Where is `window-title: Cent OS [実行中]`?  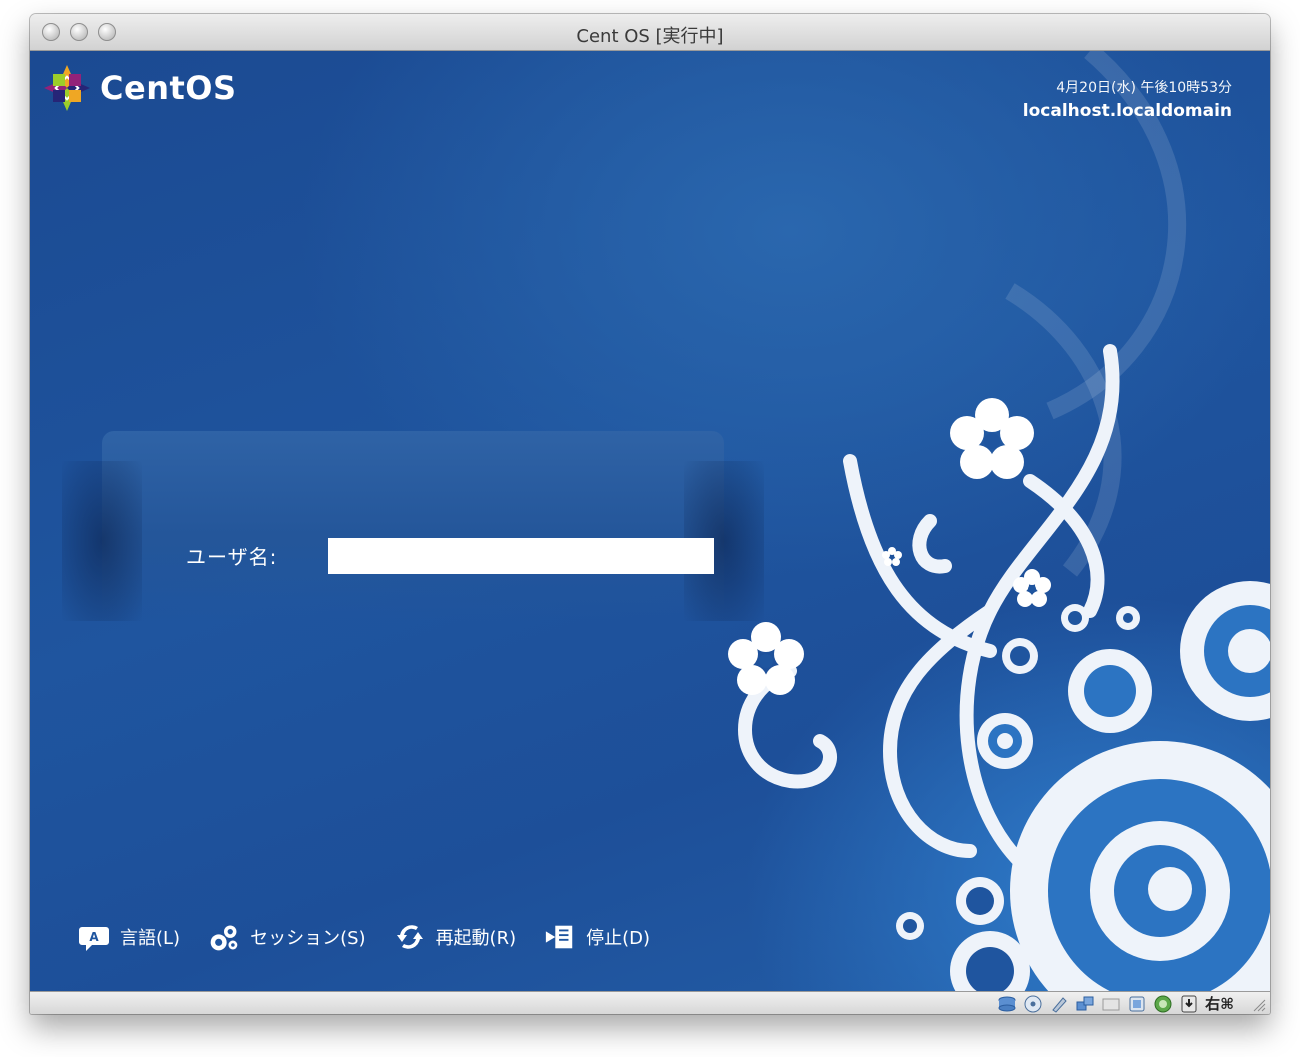
window-title: Cent OS [実行中] is located at coordinates (650, 36).